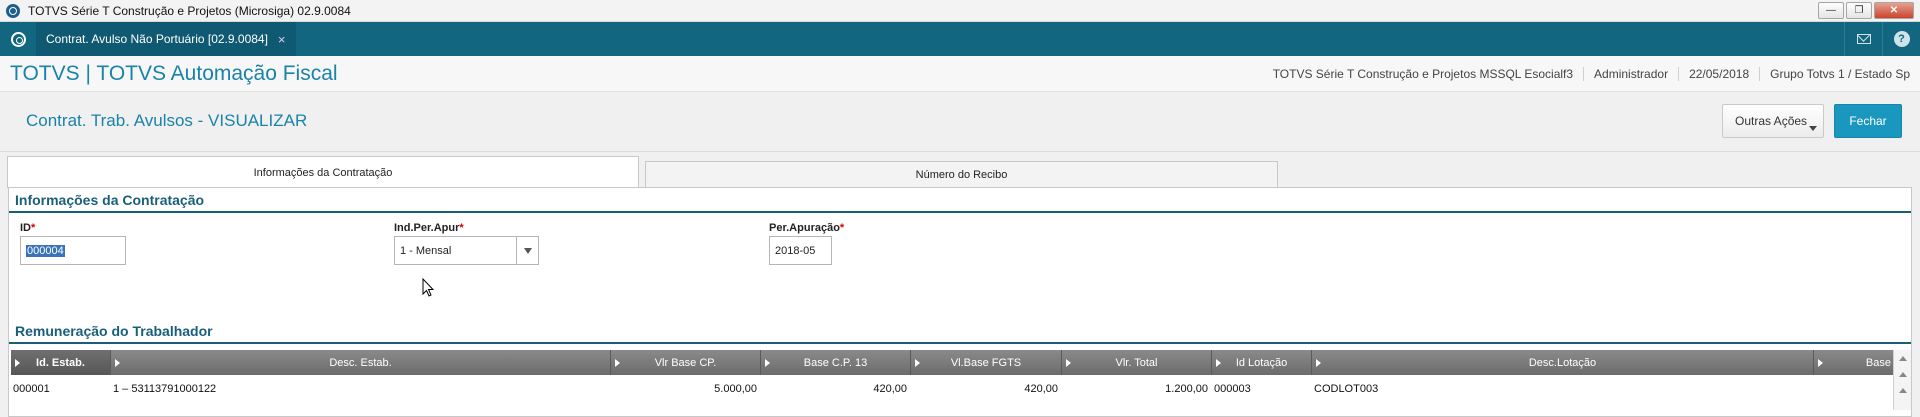 The width and height of the screenshot is (1920, 417). I want to click on column-header-id-estab: Id. Estab., so click(61, 362).